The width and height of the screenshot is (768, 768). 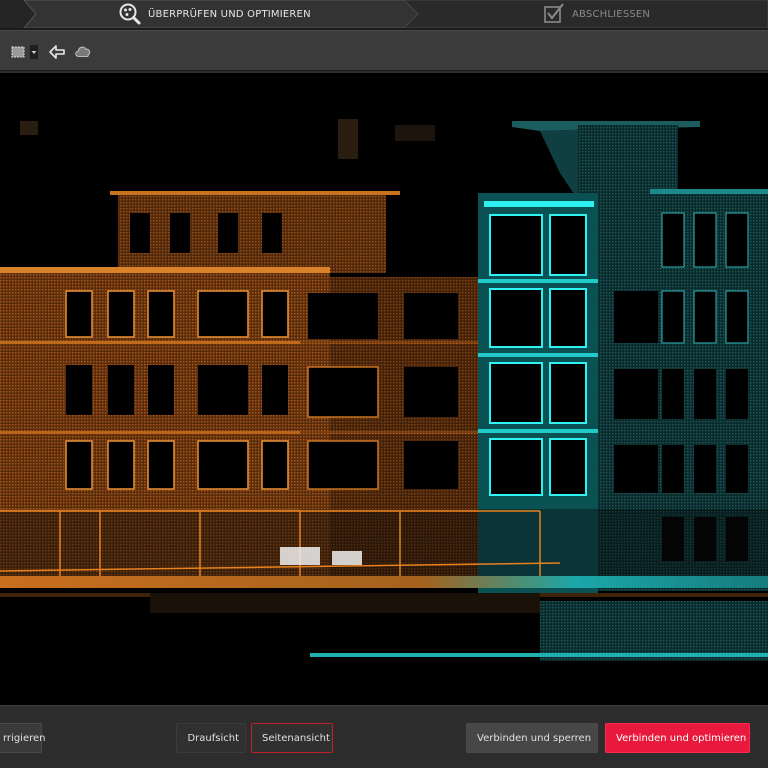 I want to click on step-review-label: ÜBERPRÜFEN UND OPTIMIEREN, so click(x=229, y=14).